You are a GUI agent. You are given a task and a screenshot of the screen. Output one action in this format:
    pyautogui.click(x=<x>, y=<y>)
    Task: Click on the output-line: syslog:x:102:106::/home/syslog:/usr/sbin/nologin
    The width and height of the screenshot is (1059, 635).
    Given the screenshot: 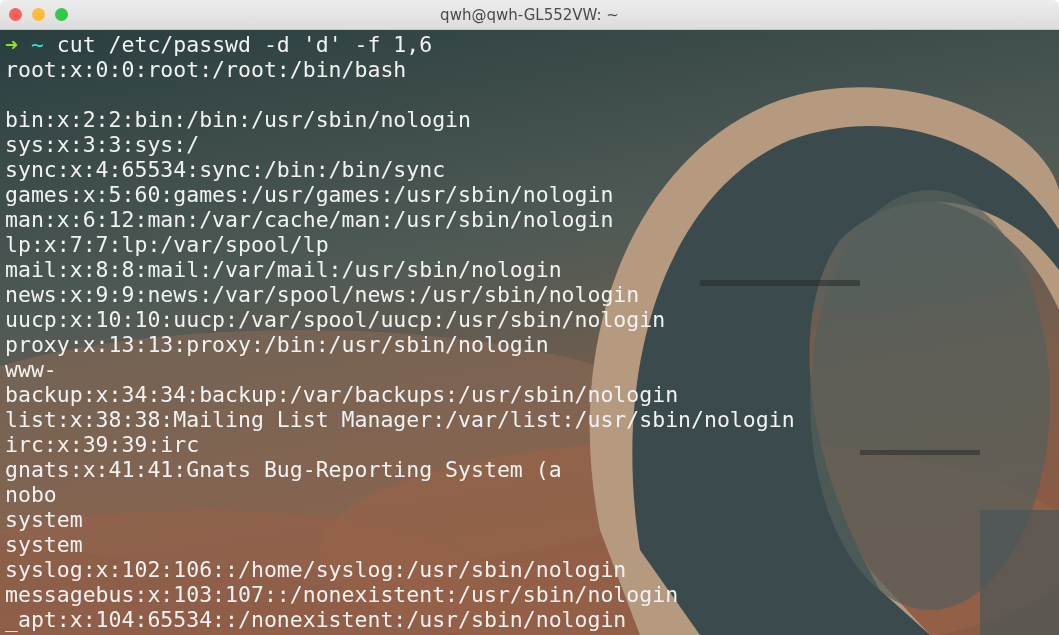 What is the action you would take?
    pyautogui.click(x=316, y=569)
    